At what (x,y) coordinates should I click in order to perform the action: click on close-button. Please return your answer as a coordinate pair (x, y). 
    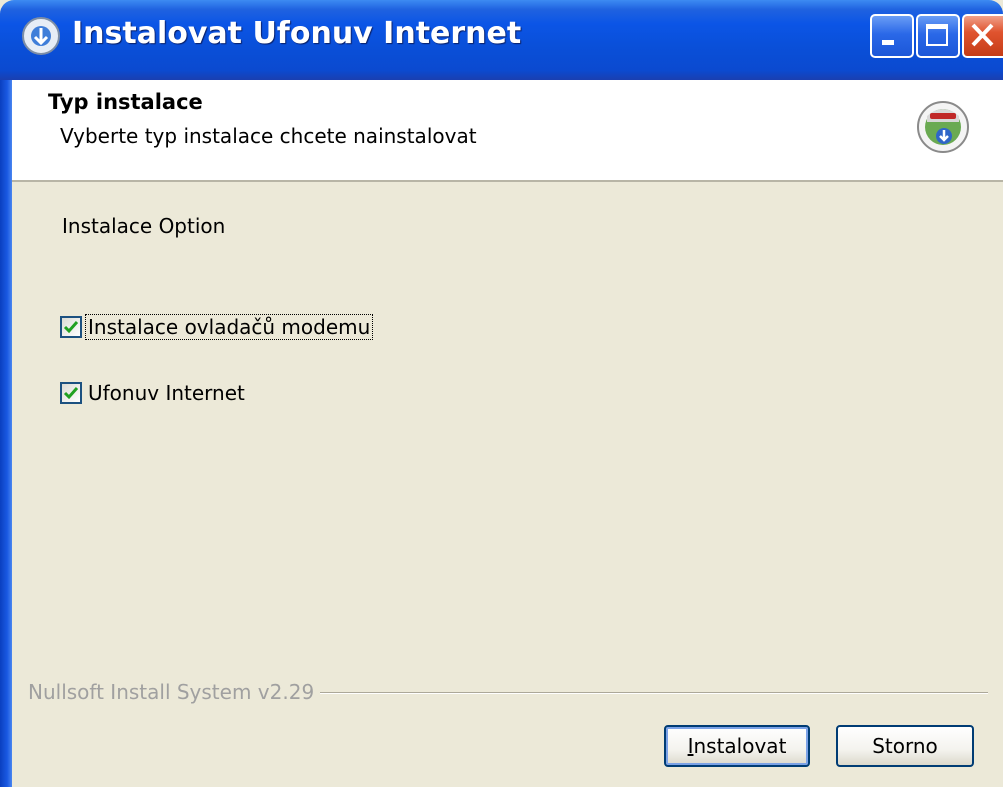
    Looking at the image, I should click on (982, 36).